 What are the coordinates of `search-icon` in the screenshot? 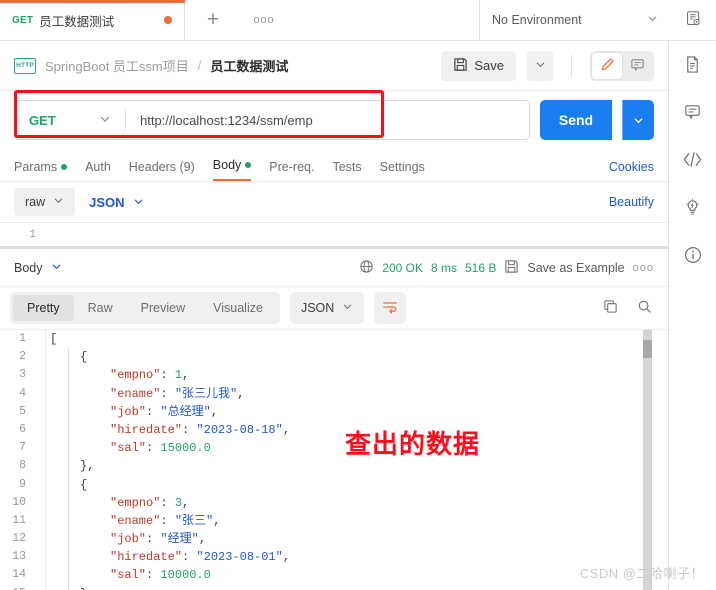 It's located at (644, 308).